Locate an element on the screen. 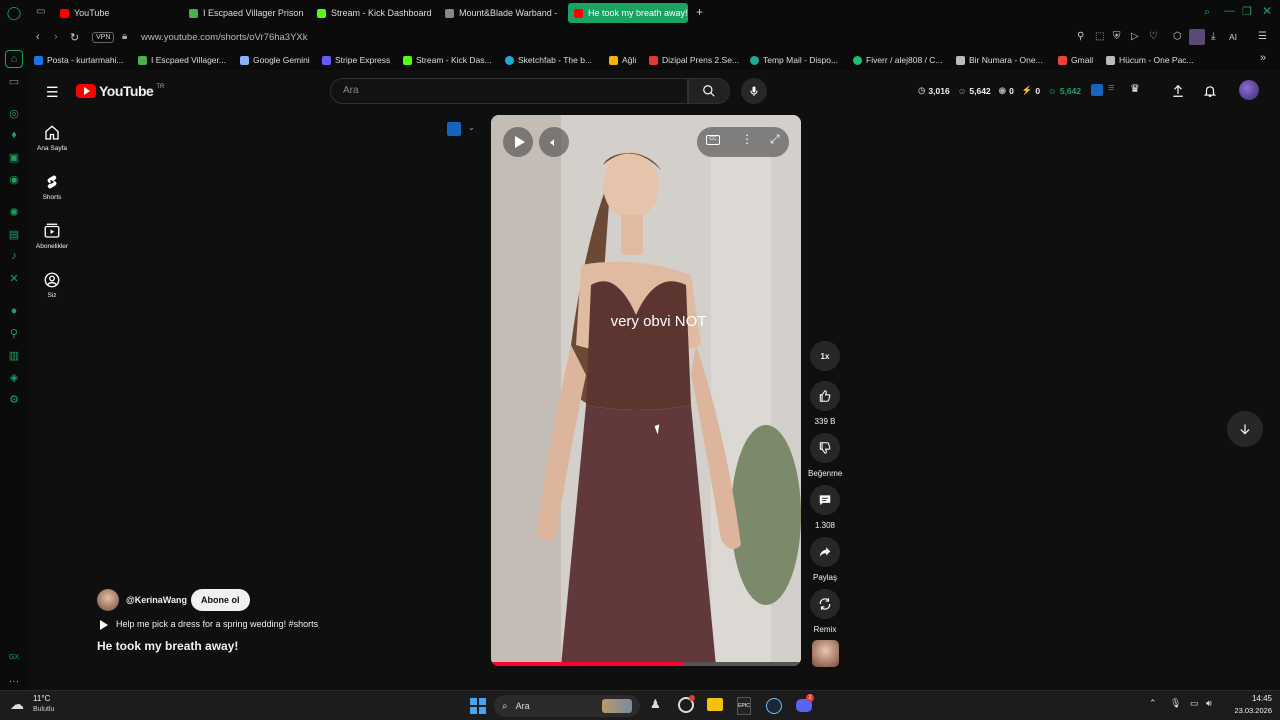 The image size is (1280, 720). speed-button: 1x is located at coordinates (825, 356).